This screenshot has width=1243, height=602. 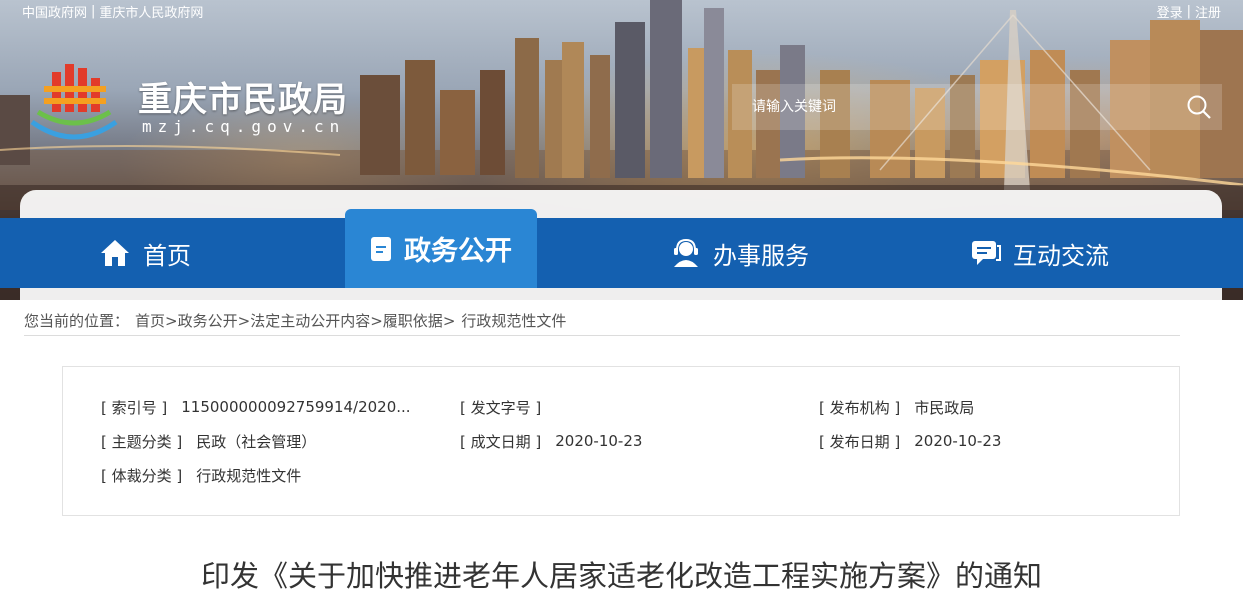 I want to click on meta-label: [ 发布日期 ], so click(x=860, y=441).